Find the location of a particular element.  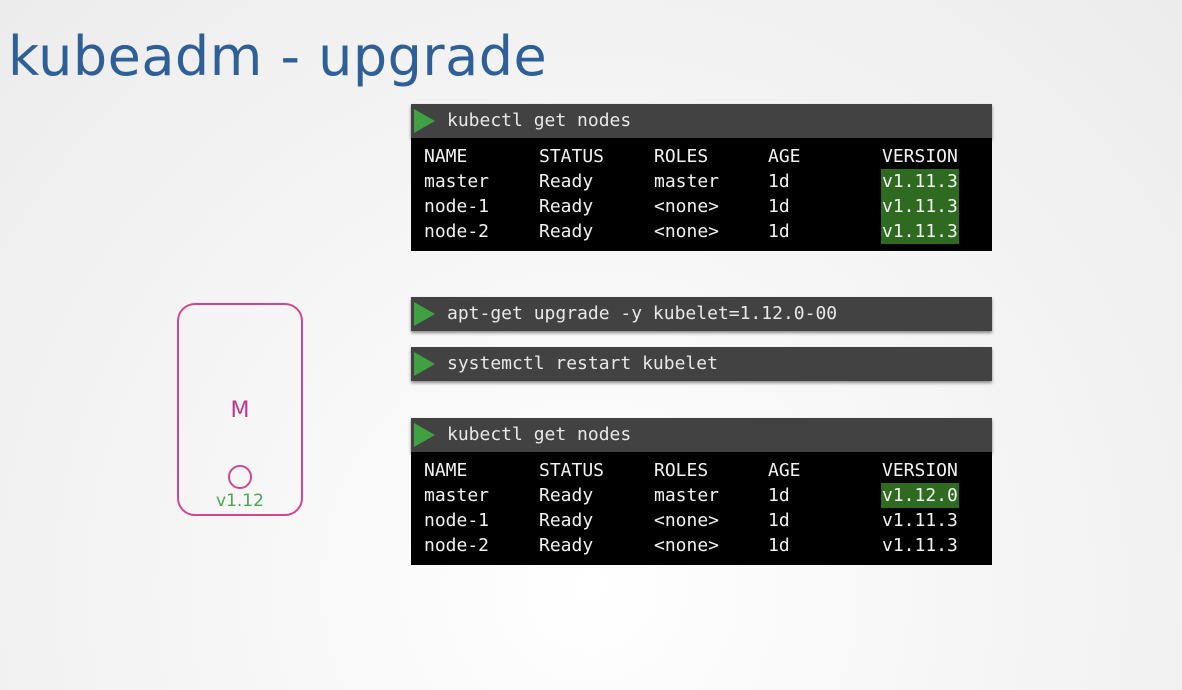

cell-version-highlighted: v1.12.0 is located at coordinates (920, 495).